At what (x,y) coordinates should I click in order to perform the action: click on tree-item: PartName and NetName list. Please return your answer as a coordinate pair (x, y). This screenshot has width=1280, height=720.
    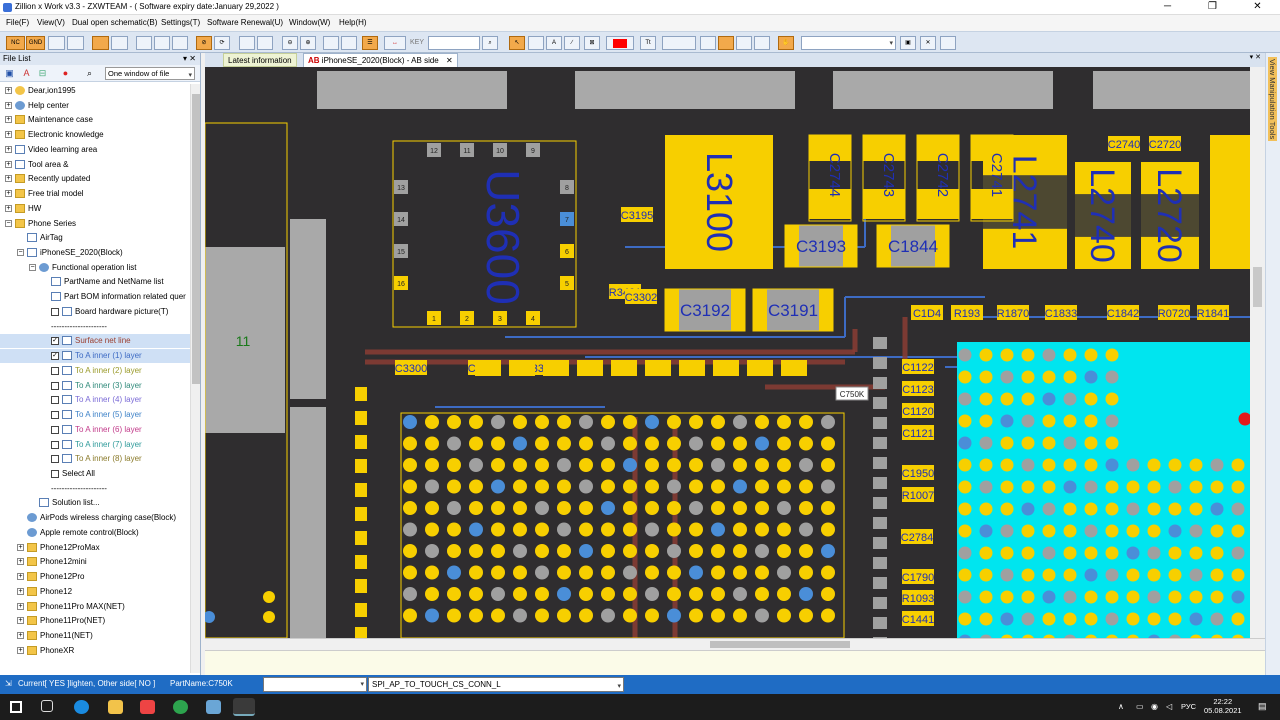
    Looking at the image, I should click on (95, 282).